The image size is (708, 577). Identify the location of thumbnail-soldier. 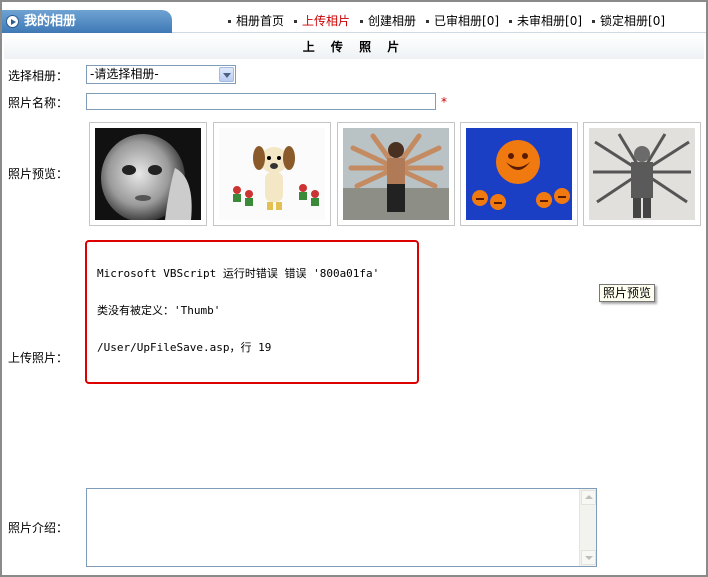
(642, 174).